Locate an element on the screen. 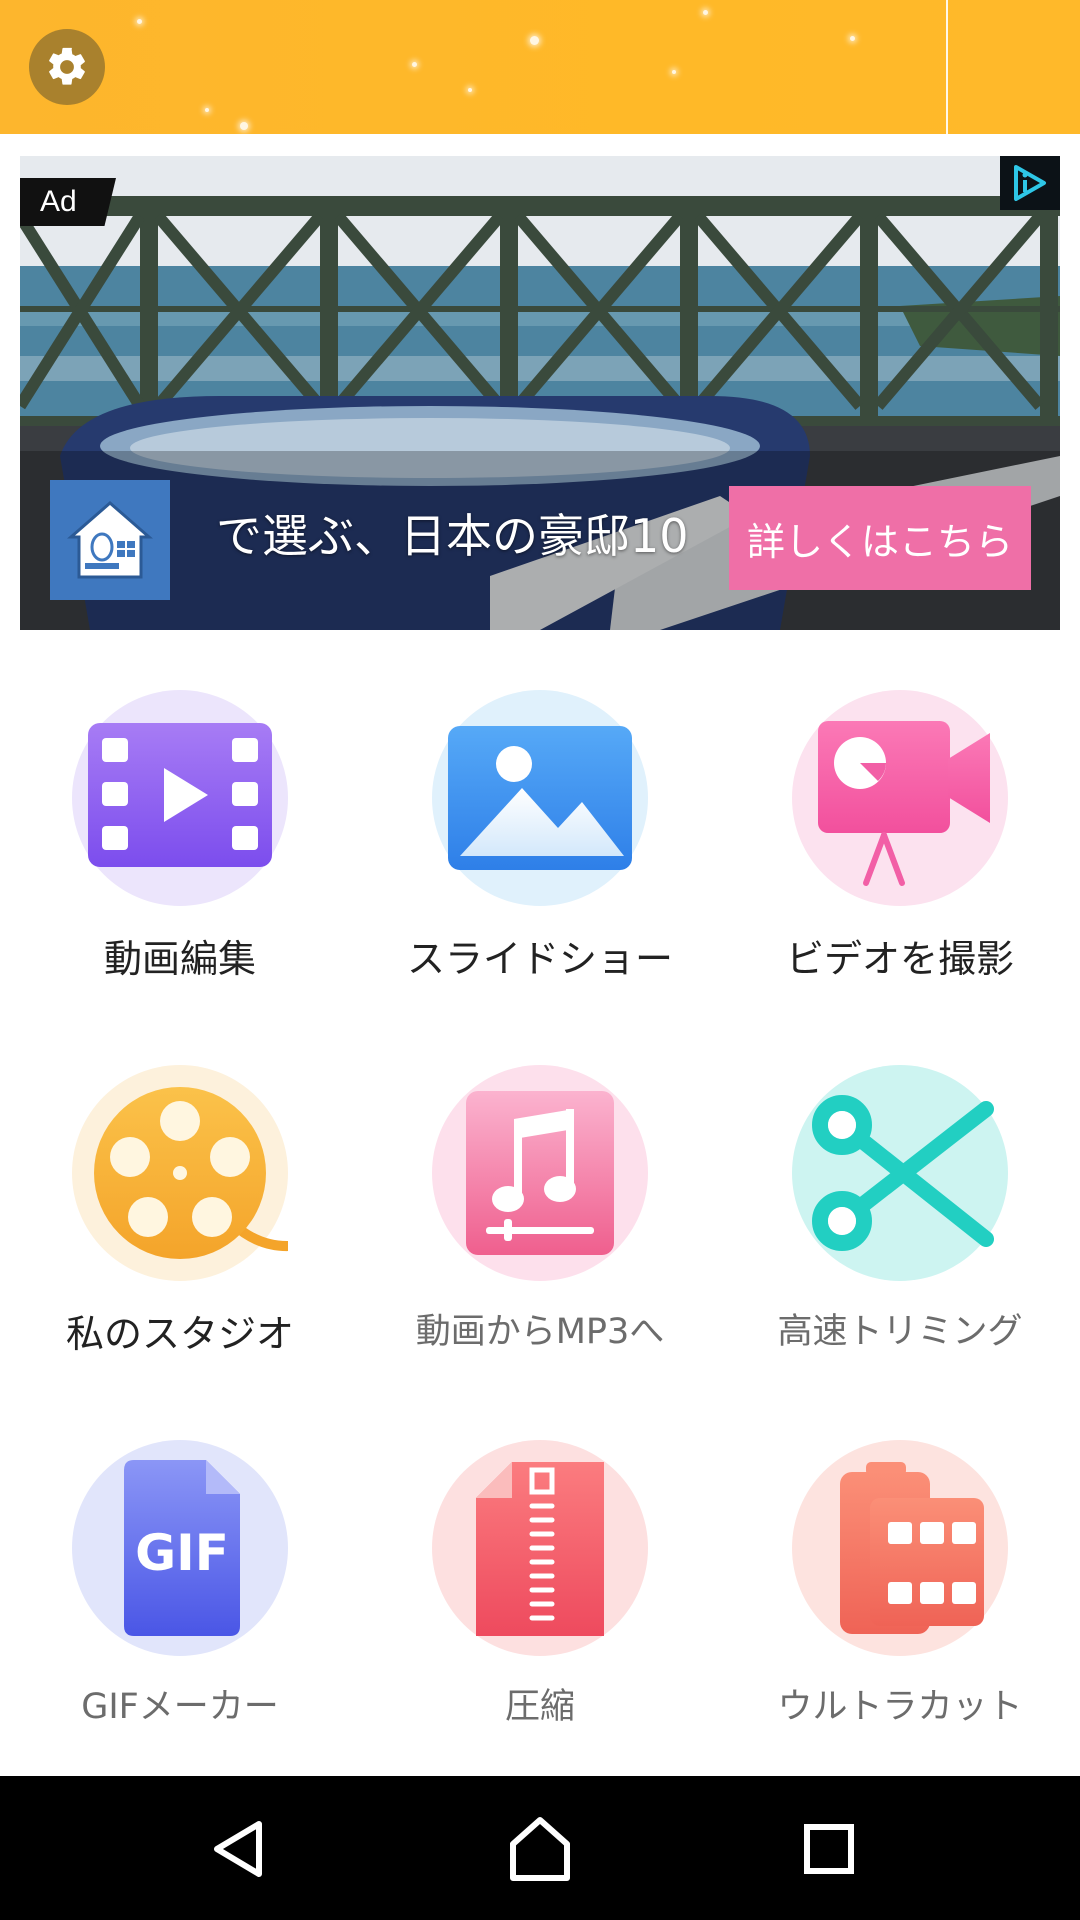  advertiser-logo is located at coordinates (110, 540).